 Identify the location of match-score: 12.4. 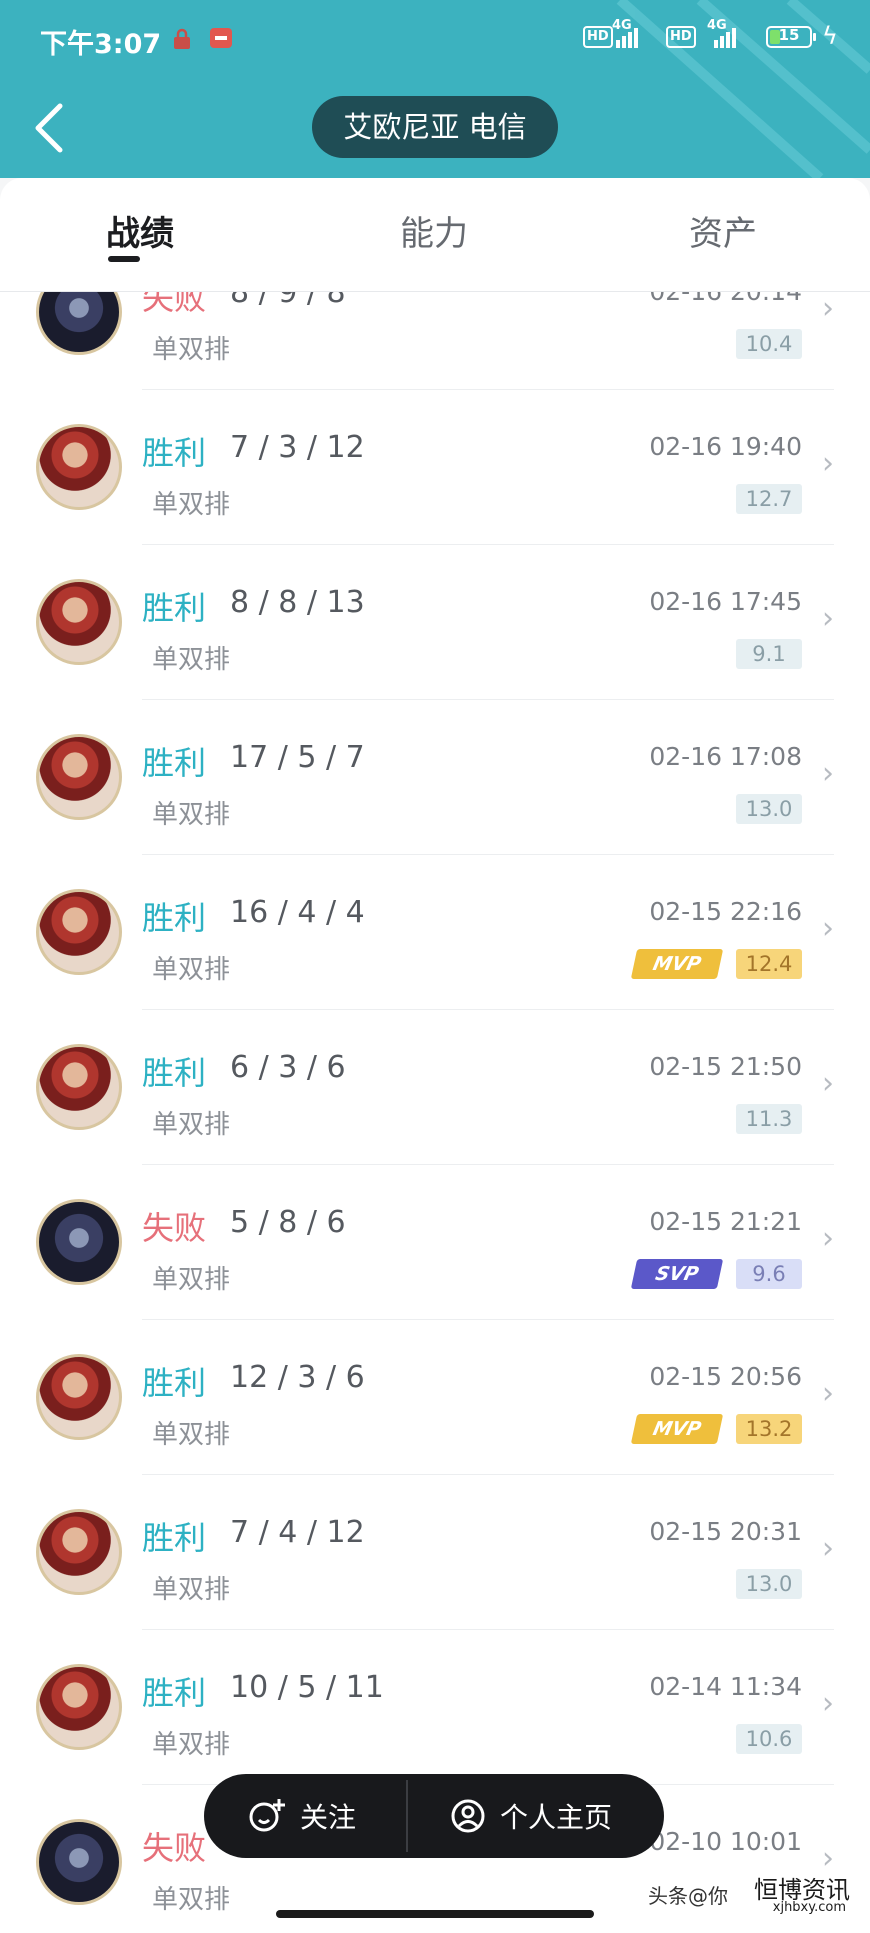
(769, 964).